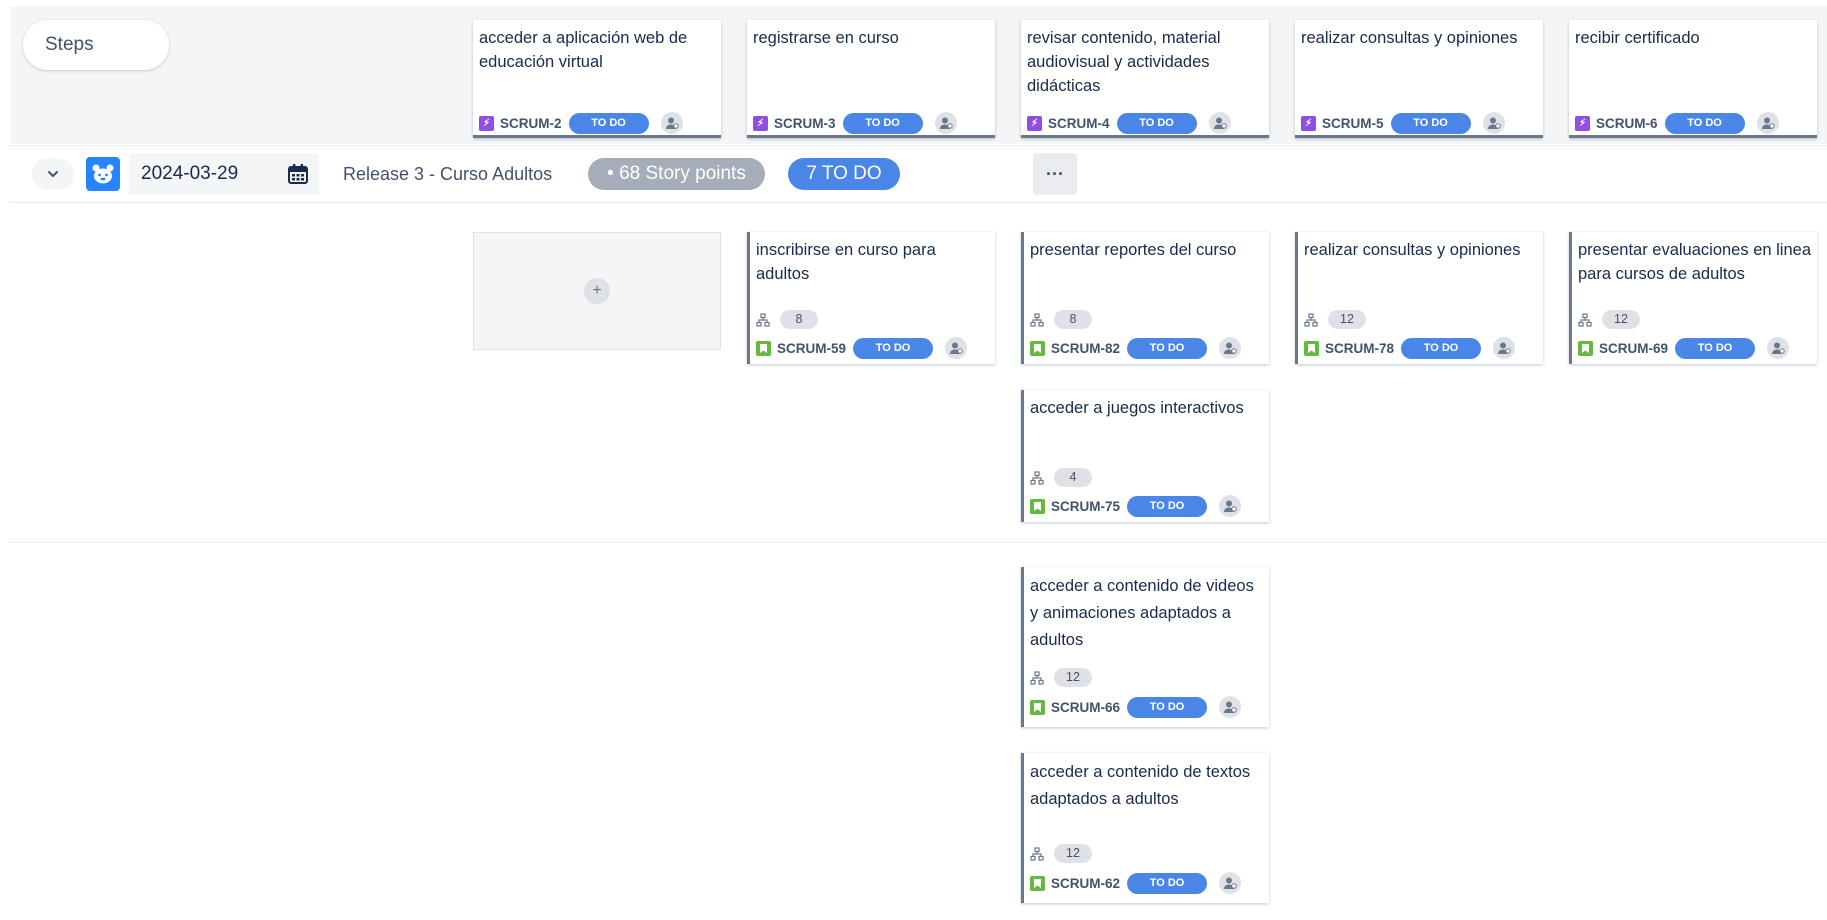 Image resolution: width=1827 pixels, height=920 pixels. What do you see at coordinates (1627, 123) in the screenshot?
I see `epic-key: SCRUM-6` at bounding box center [1627, 123].